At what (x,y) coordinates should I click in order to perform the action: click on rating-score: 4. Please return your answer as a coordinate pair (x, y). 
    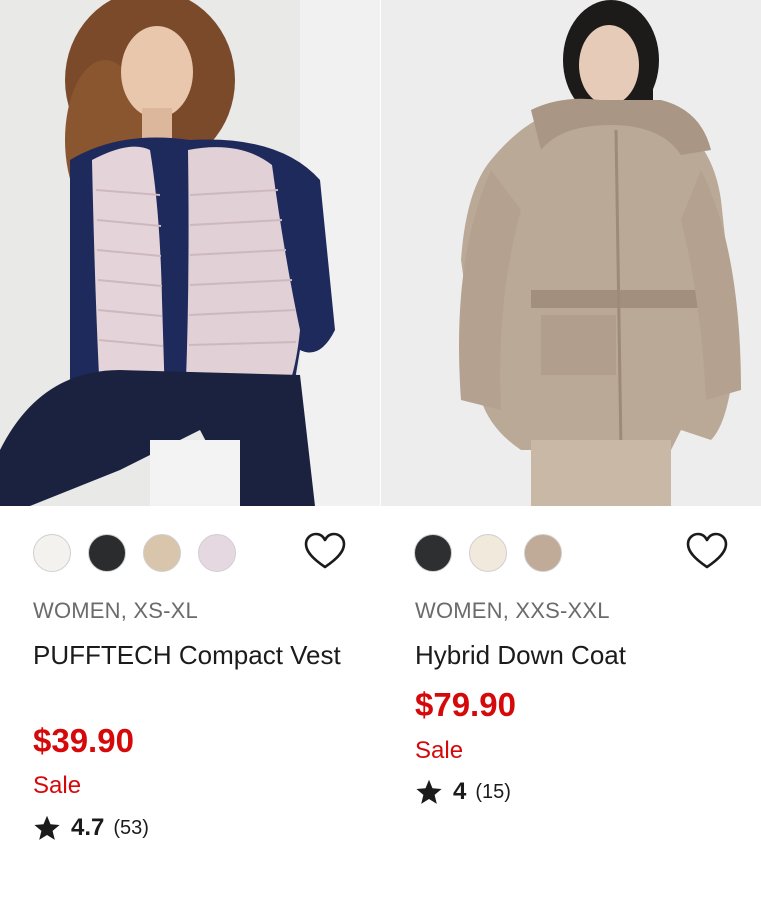
    Looking at the image, I should click on (460, 791).